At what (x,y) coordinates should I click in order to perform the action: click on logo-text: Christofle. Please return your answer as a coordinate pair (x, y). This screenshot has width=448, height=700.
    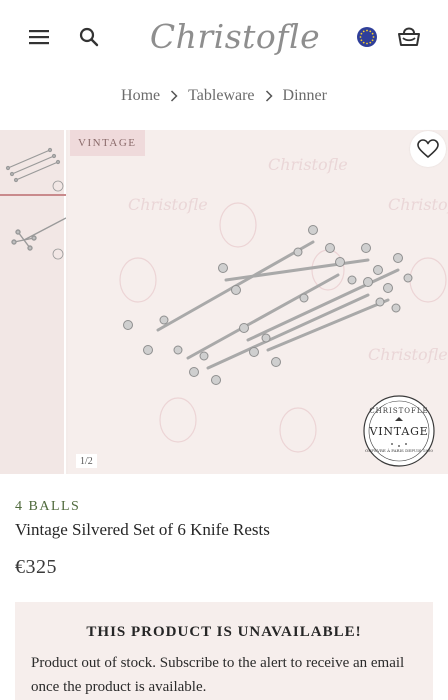
    Looking at the image, I should click on (235, 36).